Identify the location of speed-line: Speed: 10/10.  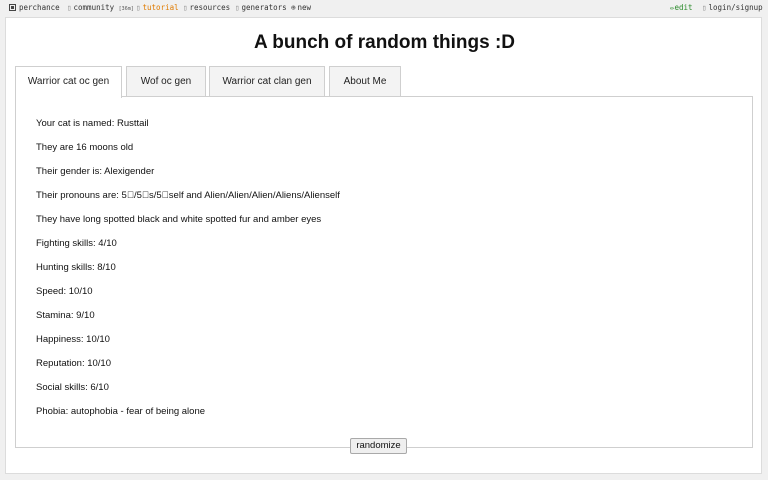
(64, 291).